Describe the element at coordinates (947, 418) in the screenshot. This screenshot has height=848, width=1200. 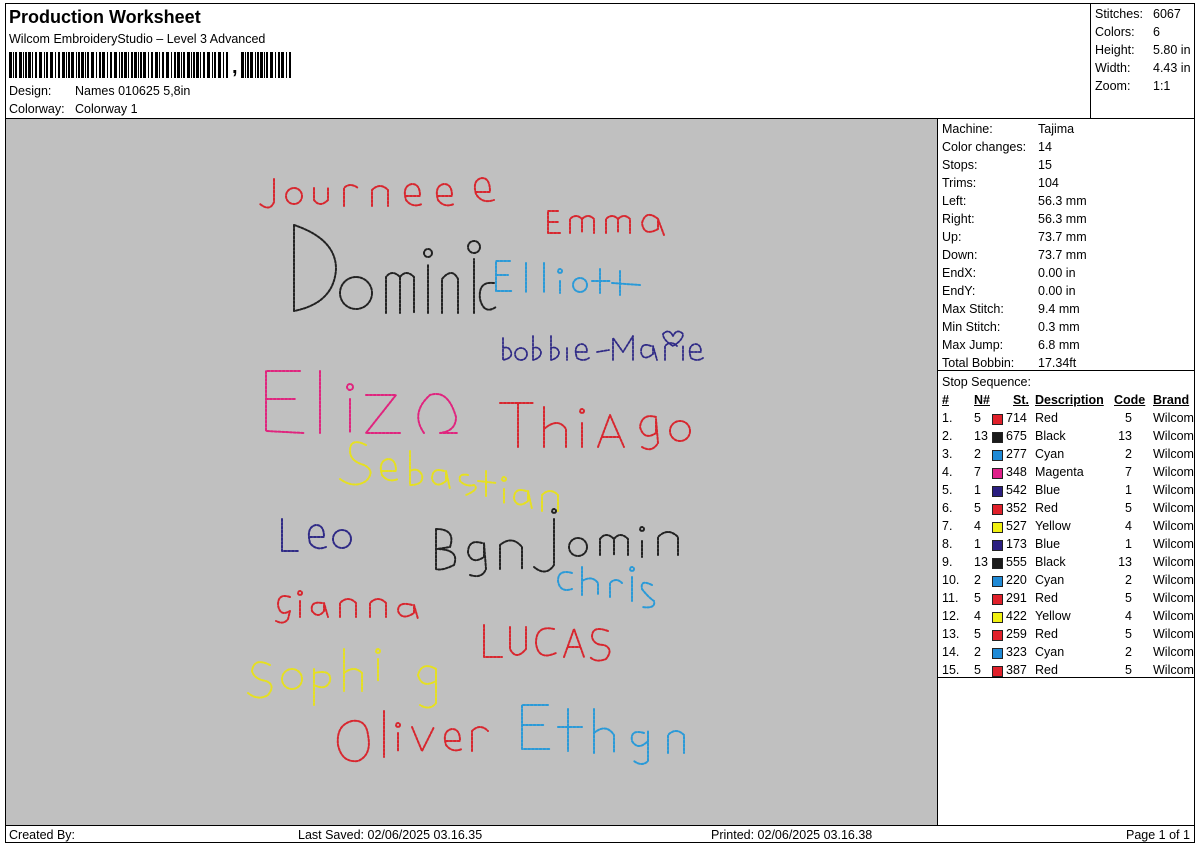
I see `stop-num: 1.` at that location.